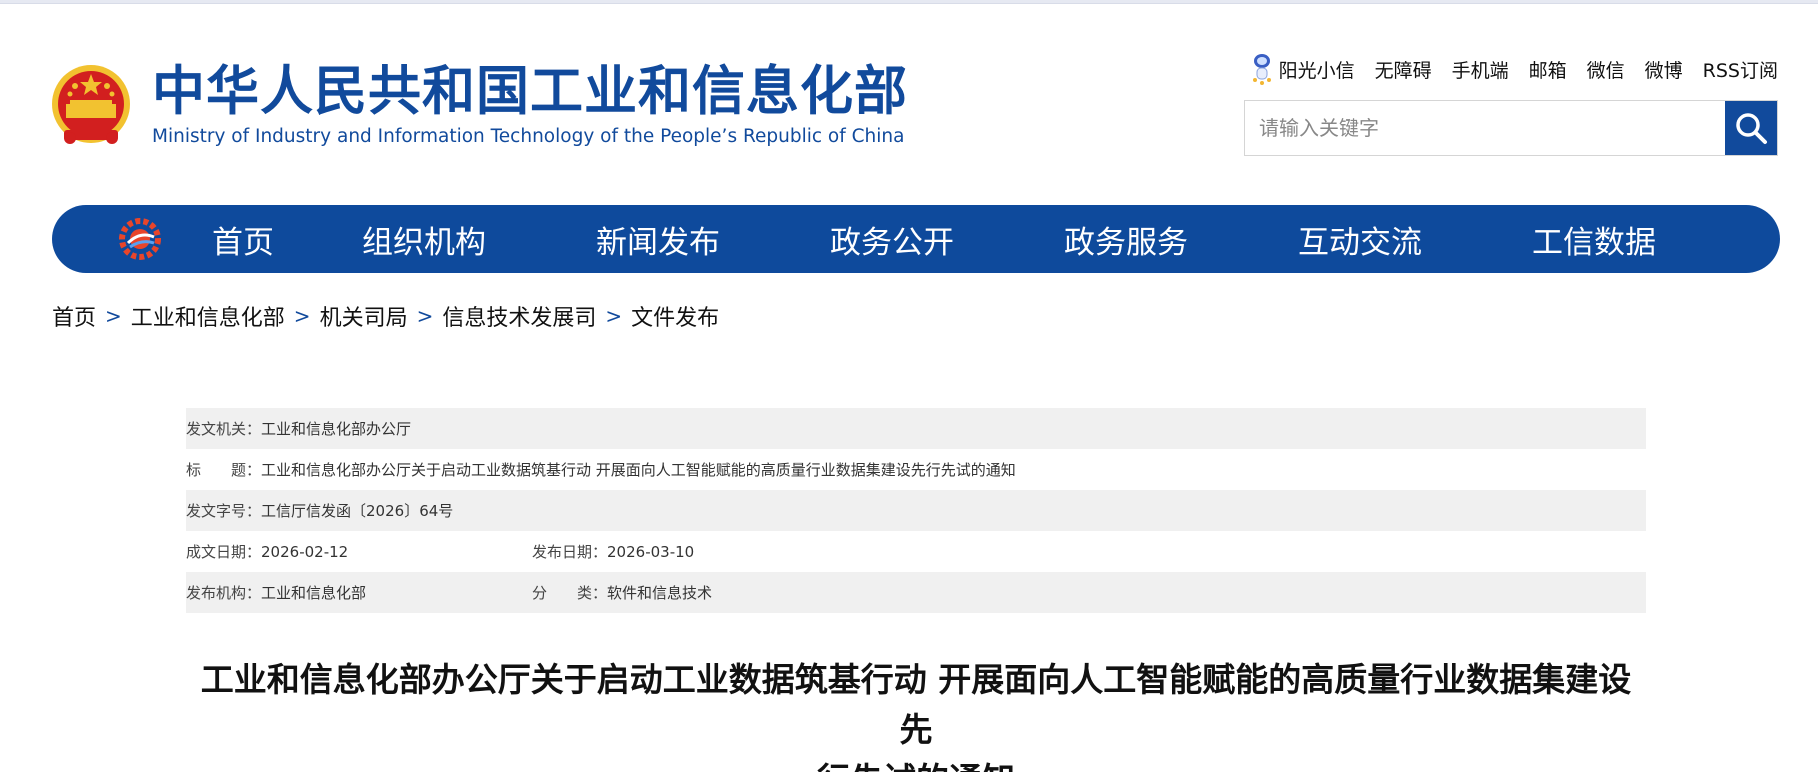 Image resolution: width=1818 pixels, height=772 pixels. I want to click on top-links: 阳光小信 无障碍 手机端 邮箱 微信 微博 RSS订阅, so click(1514, 69).